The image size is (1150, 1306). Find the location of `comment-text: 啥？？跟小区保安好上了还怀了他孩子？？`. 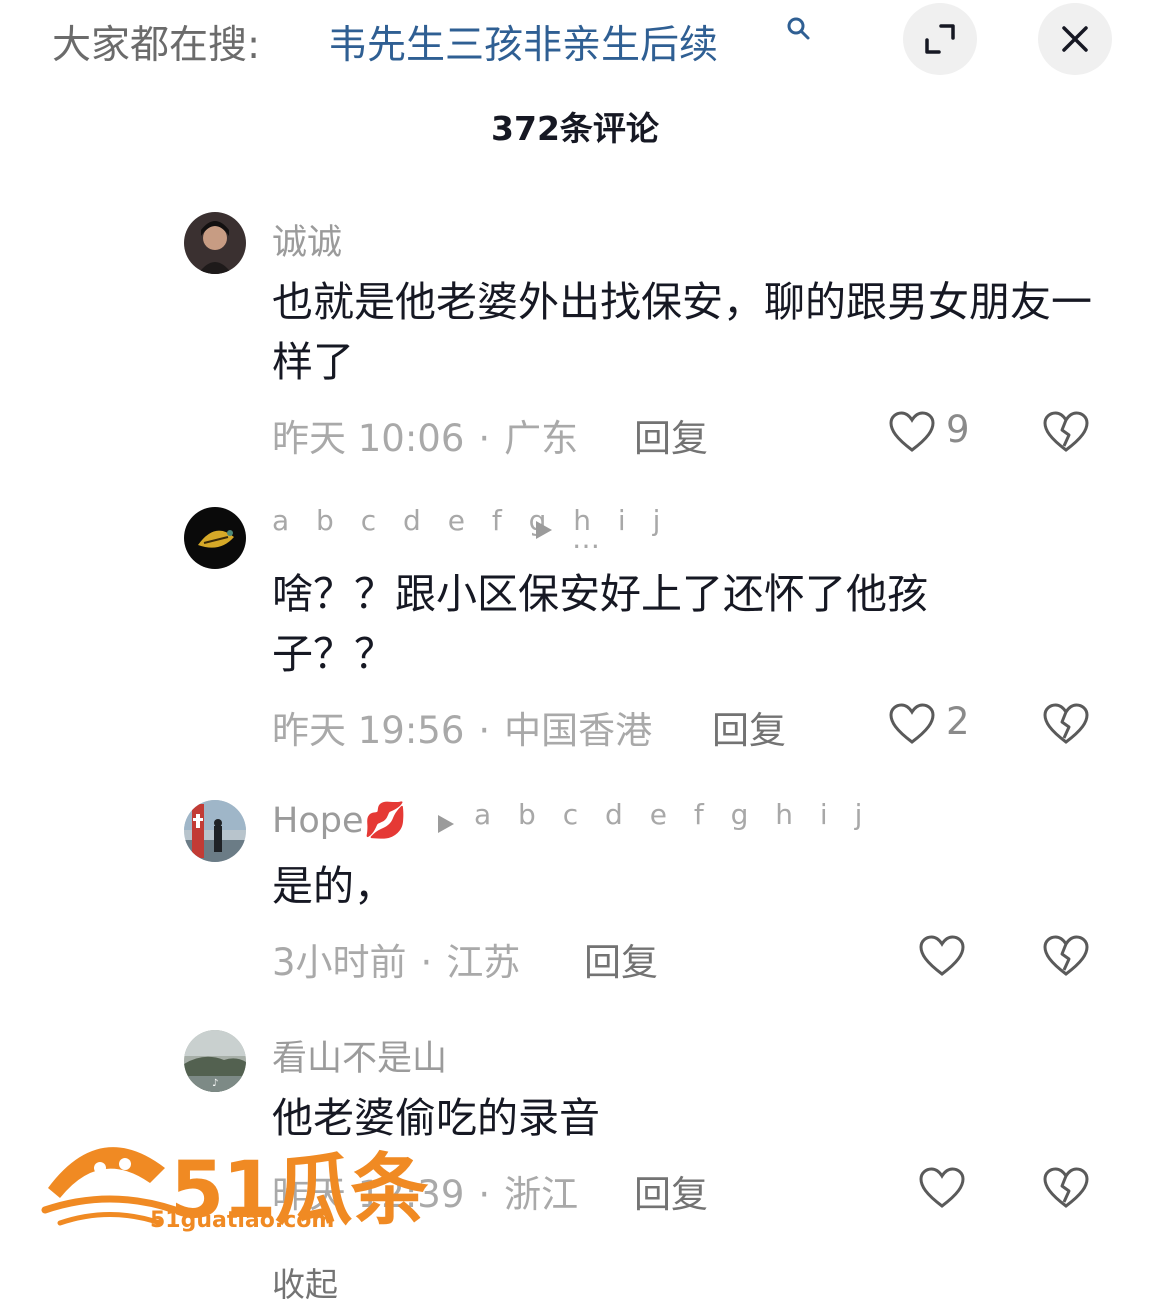

comment-text: 啥？？跟小区保安好上了还怀了他孩子？？ is located at coordinates (600, 624).